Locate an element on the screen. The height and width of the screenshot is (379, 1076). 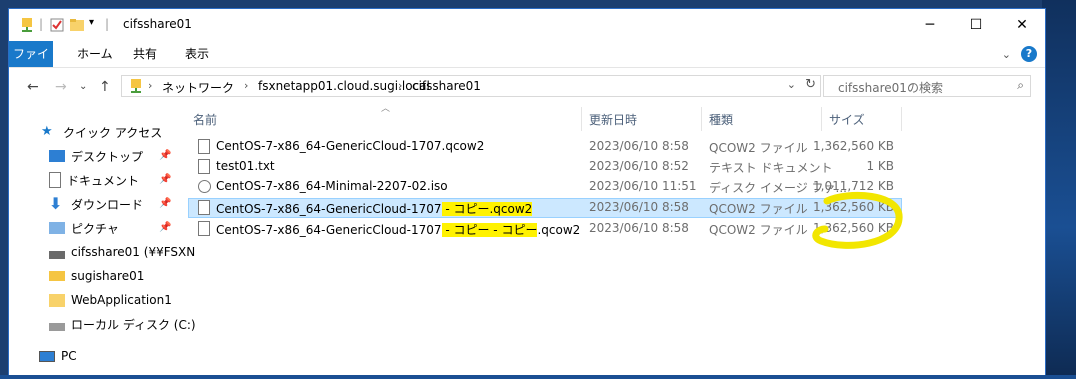
tab-home: ホーム is located at coordinates (95, 54).